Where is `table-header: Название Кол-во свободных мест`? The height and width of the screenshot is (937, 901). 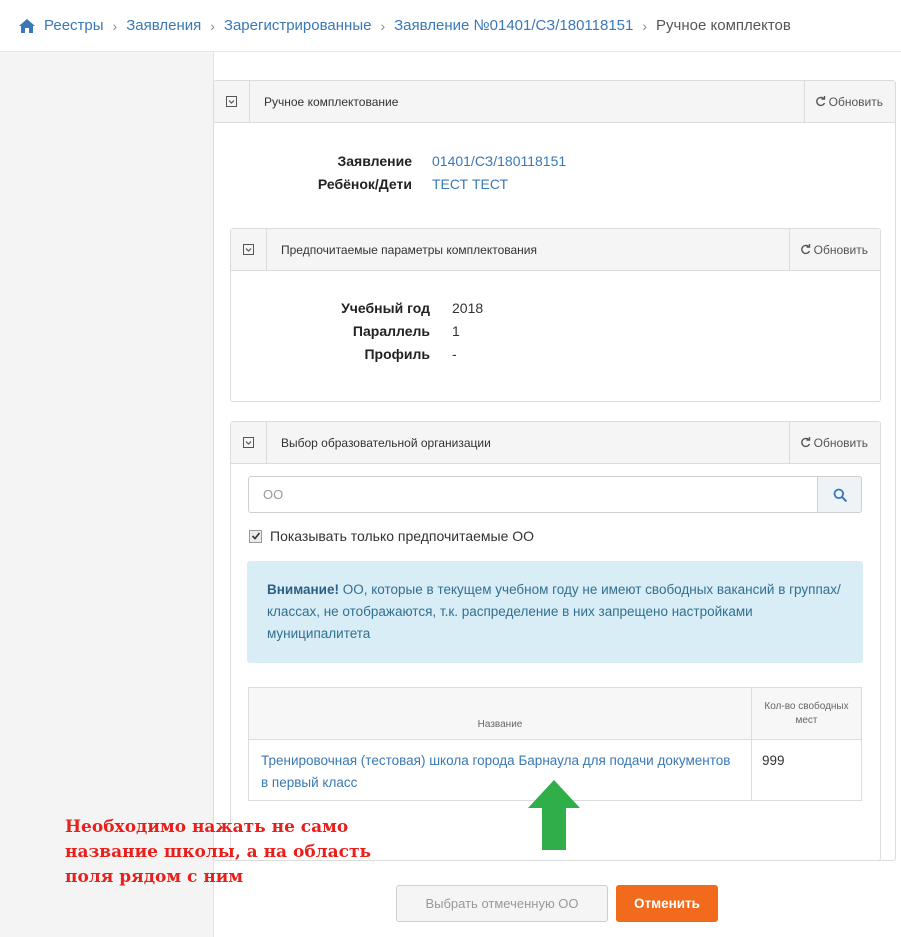
table-header: Название Кол-во свободных мест is located at coordinates (555, 714).